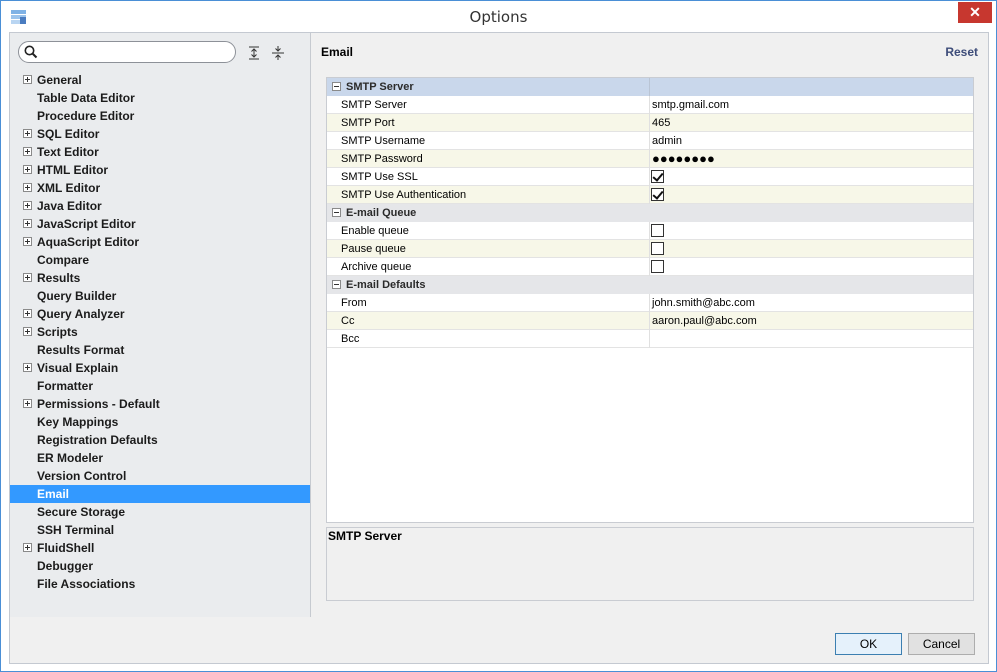 The width and height of the screenshot is (997, 672). What do you see at coordinates (160, 458) in the screenshot?
I see `sidebar-item-er-modeler: ER Modeler` at bounding box center [160, 458].